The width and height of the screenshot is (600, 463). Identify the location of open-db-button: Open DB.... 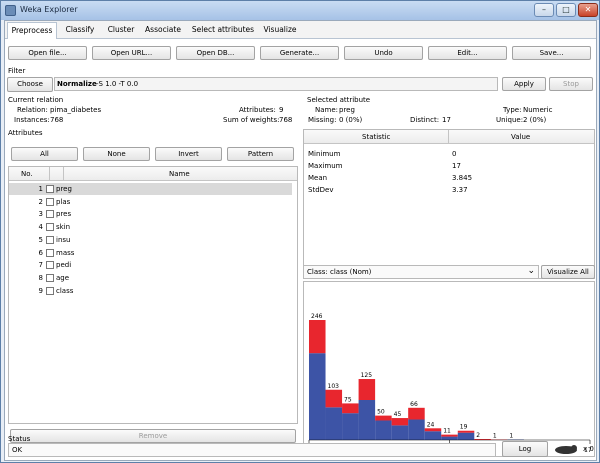
(215, 53).